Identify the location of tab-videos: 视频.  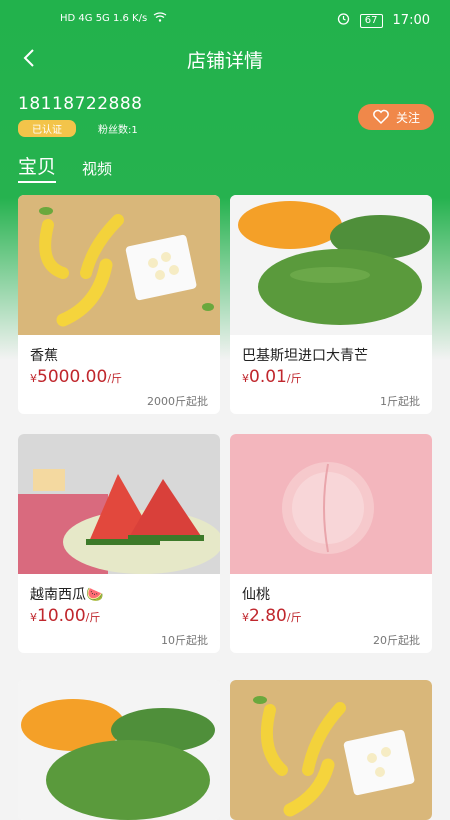
(97, 170).